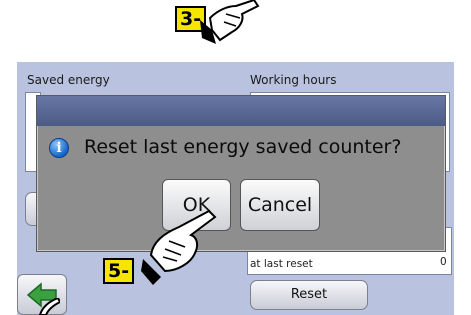 This screenshot has width=471, height=315. What do you see at coordinates (68, 80) in the screenshot?
I see `saved-energy-header: Saved energy` at bounding box center [68, 80].